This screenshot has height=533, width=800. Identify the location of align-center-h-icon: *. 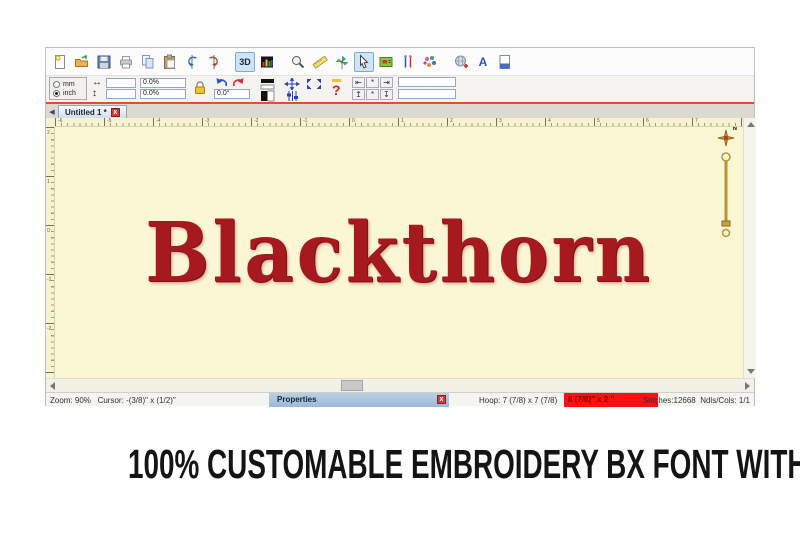
(372, 82).